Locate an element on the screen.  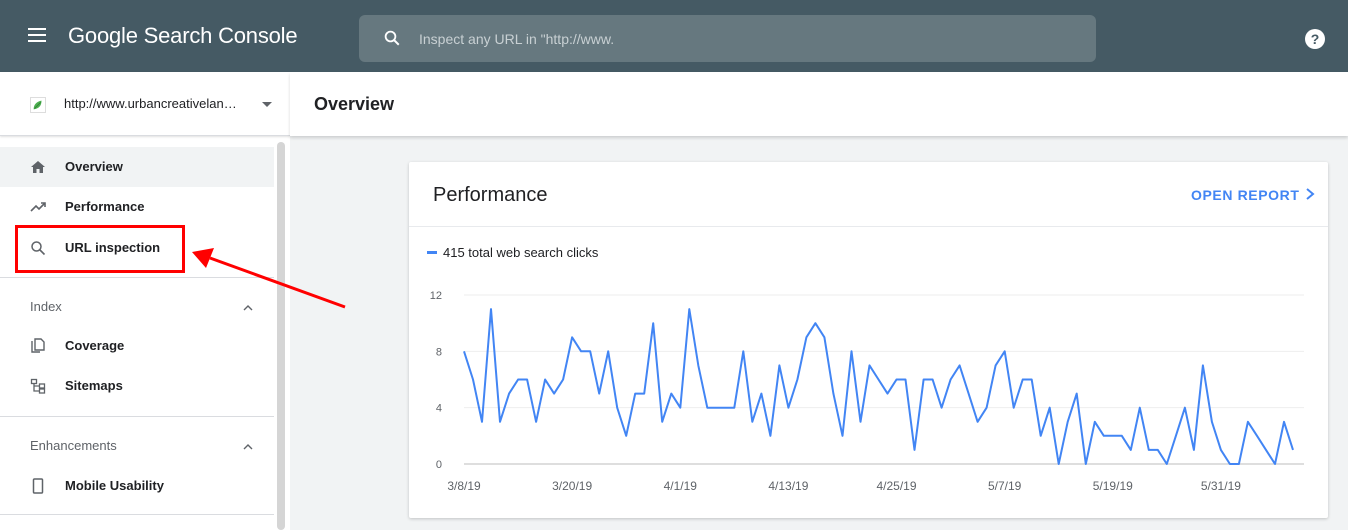
chevron-down-icon is located at coordinates (267, 104).